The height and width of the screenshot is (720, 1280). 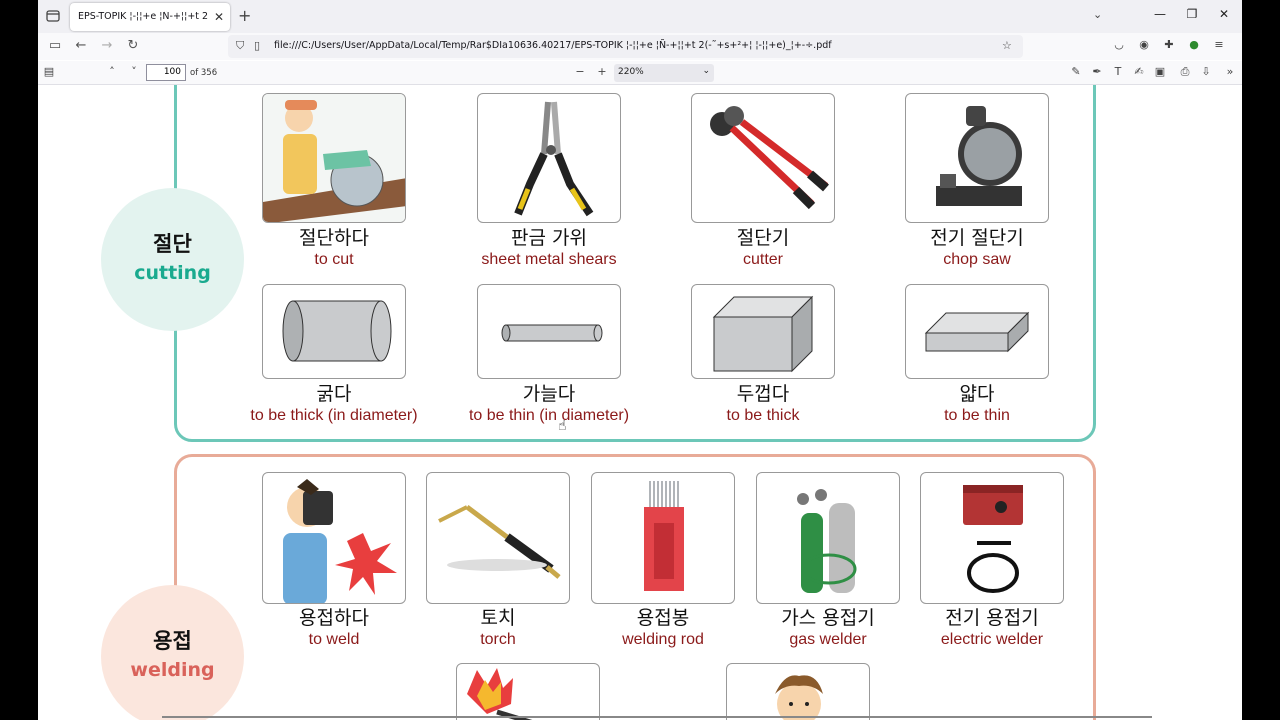 What do you see at coordinates (219, 17) in the screenshot?
I see `close-tab-icon: ✕` at bounding box center [219, 17].